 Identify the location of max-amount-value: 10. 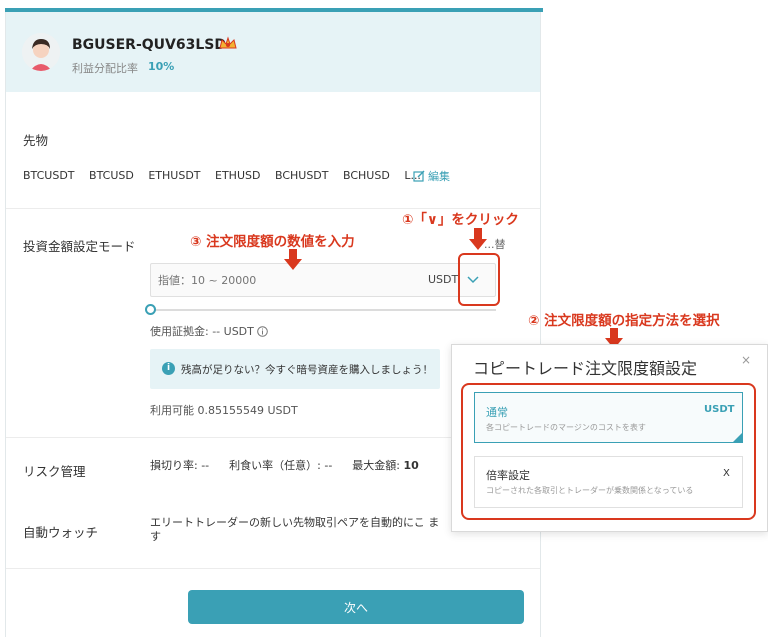
(411, 465).